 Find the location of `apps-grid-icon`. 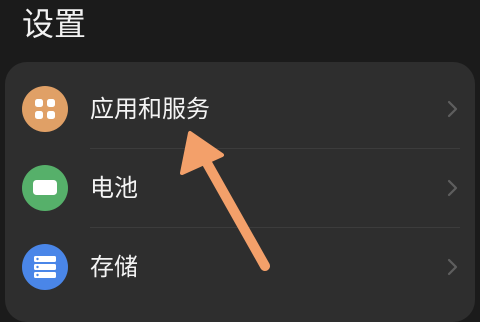

apps-grid-icon is located at coordinates (45, 109).